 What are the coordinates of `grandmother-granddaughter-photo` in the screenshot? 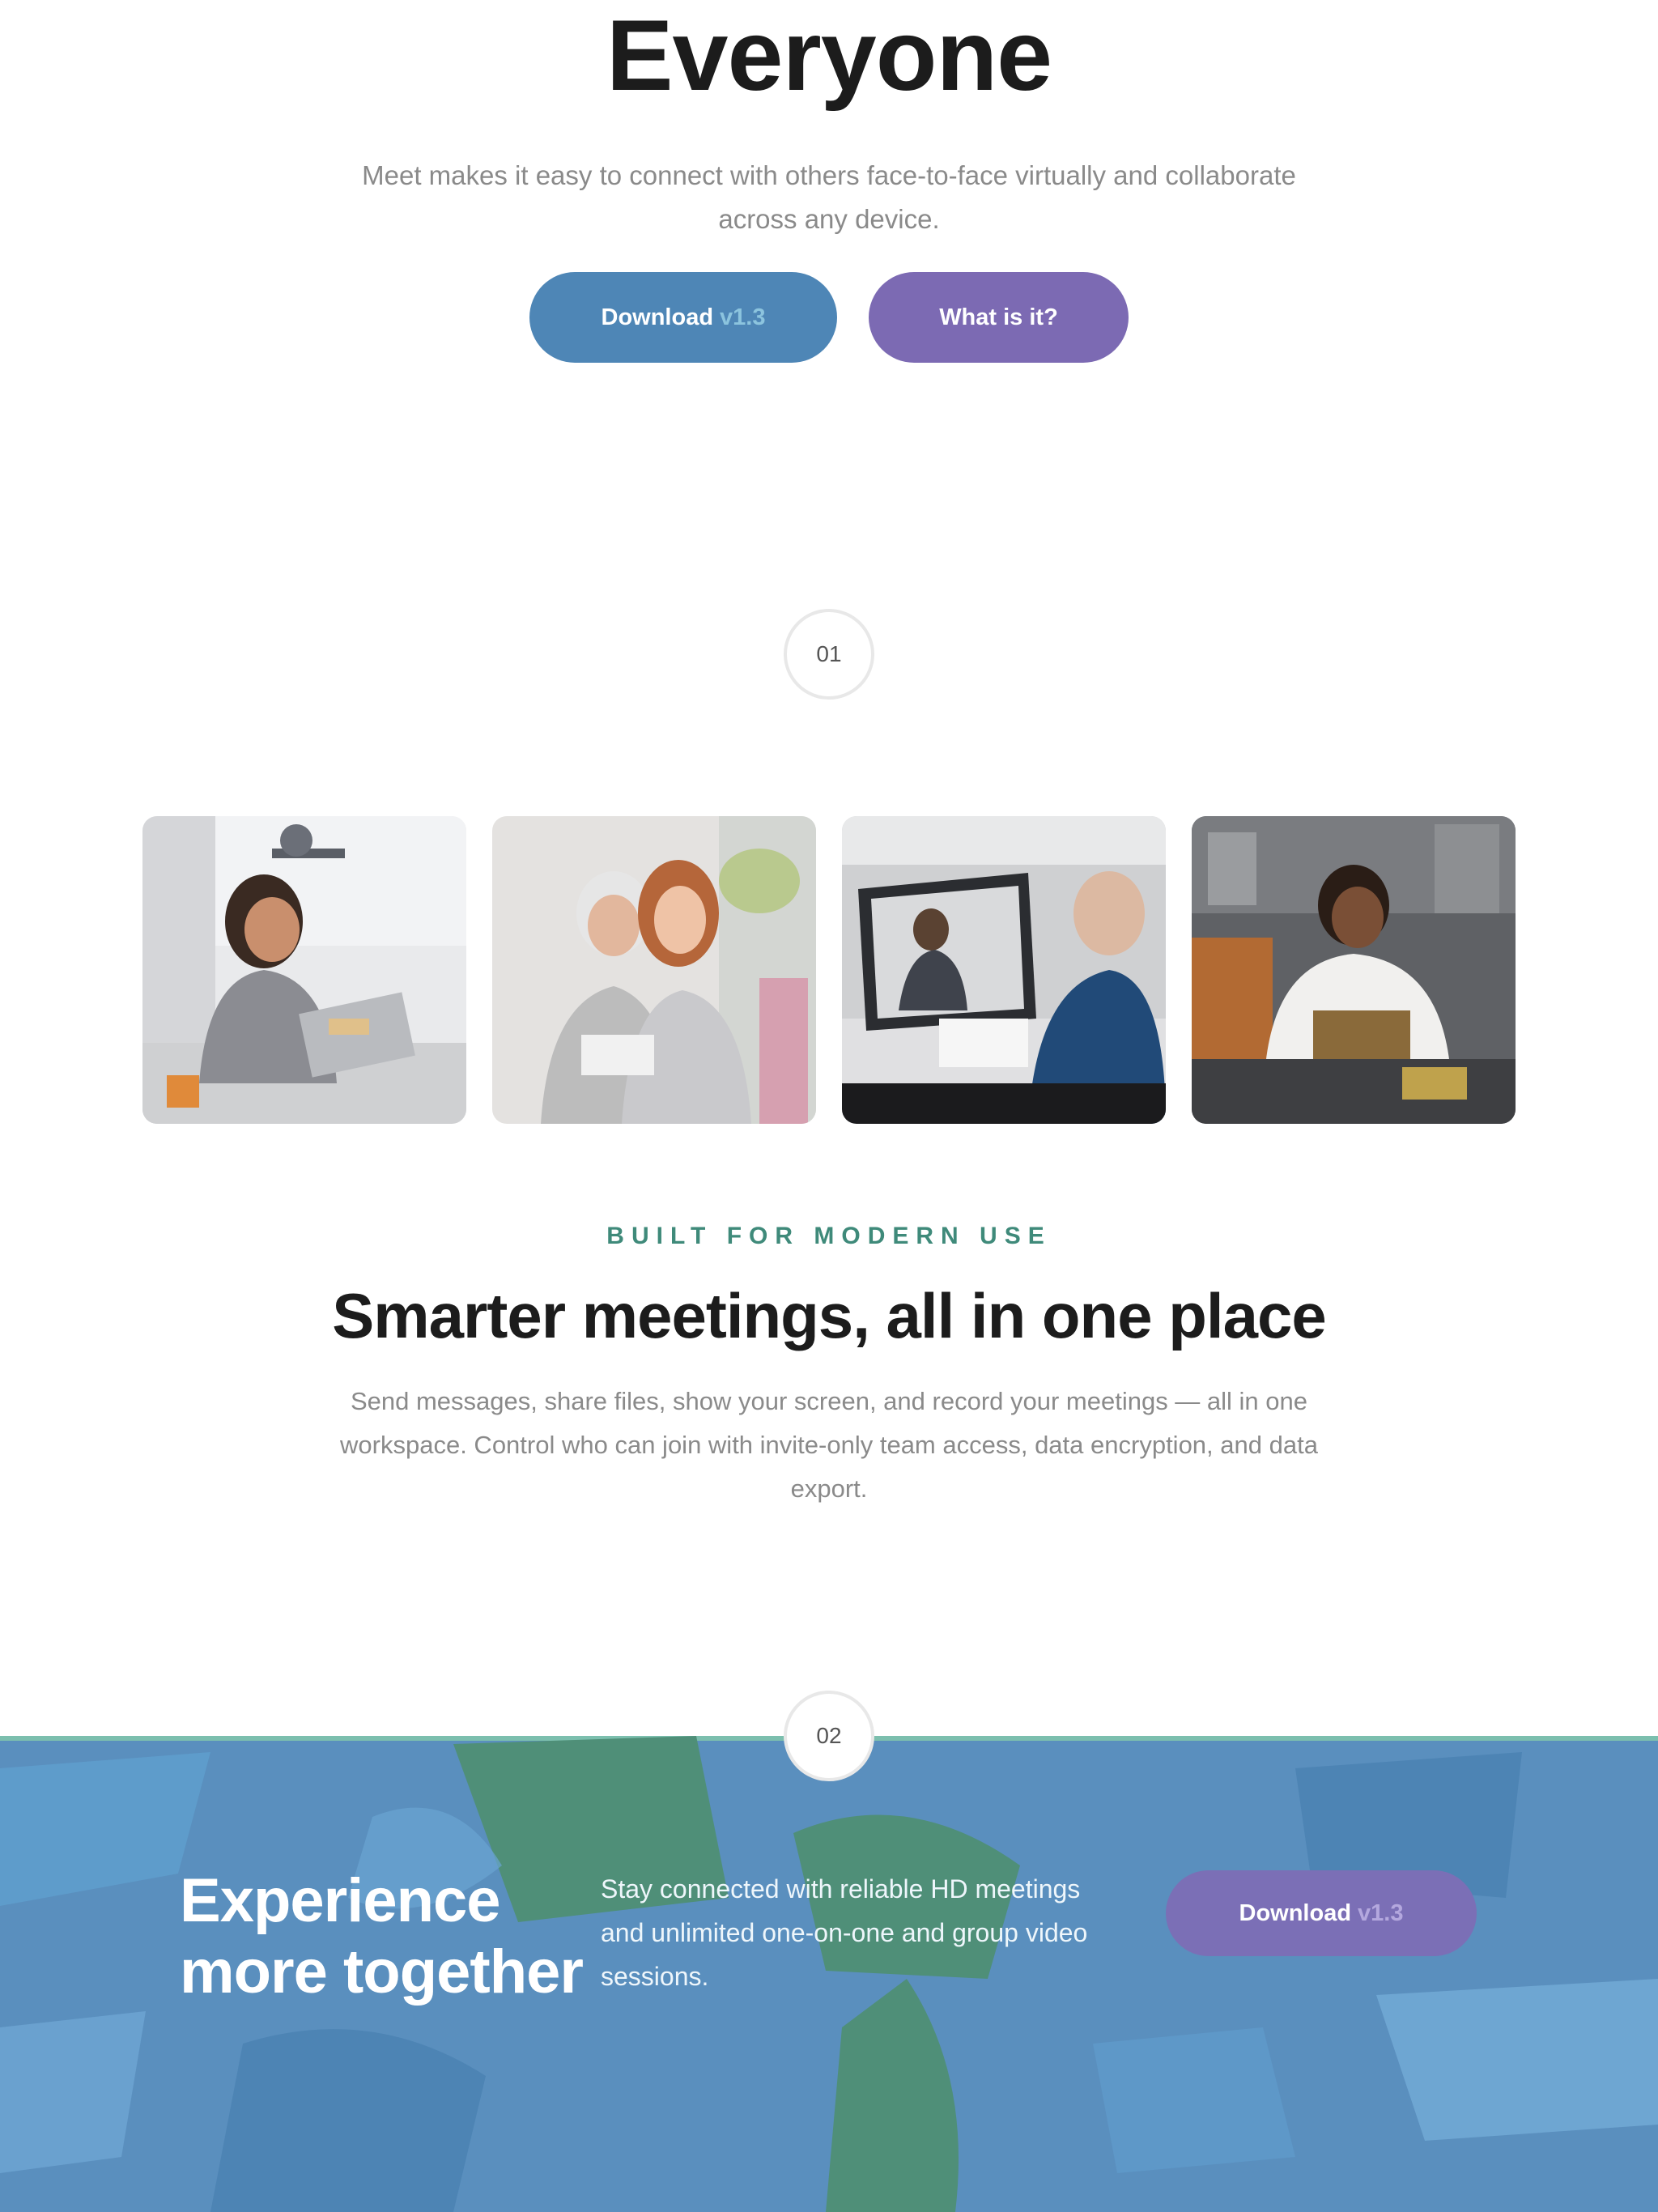 It's located at (654, 970).